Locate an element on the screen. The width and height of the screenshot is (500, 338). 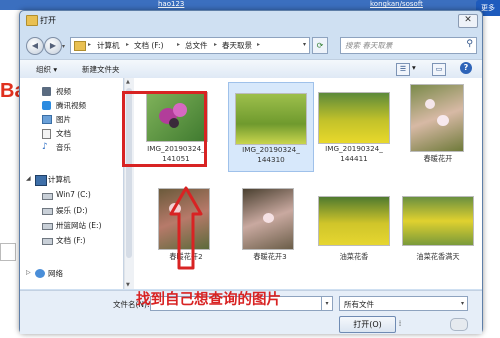
pictures-library-icon is located at coordinates (47, 119).